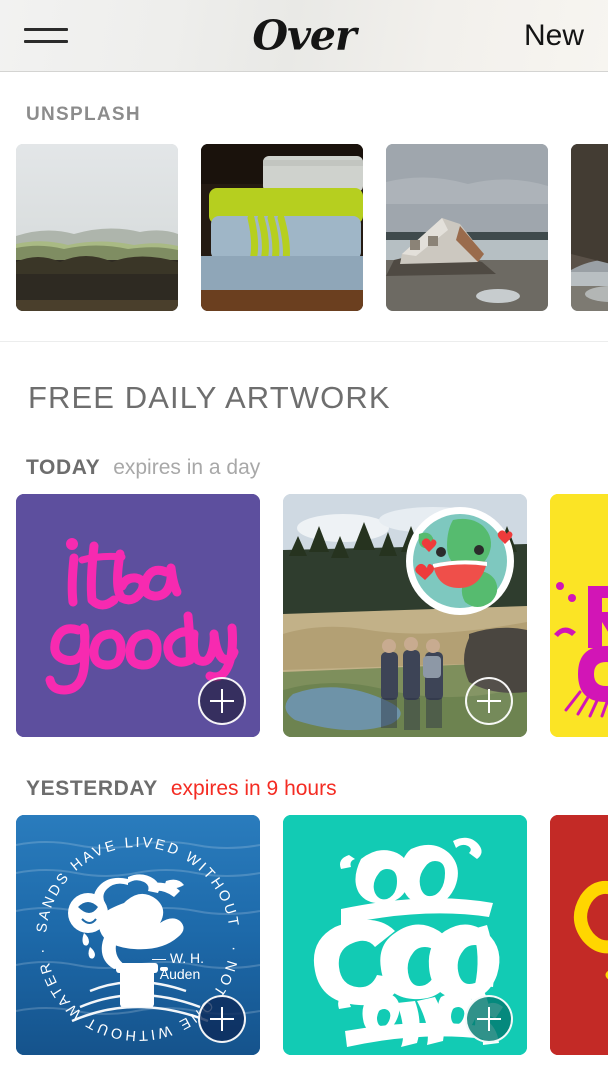 This screenshot has width=608, height=1080. Describe the element at coordinates (554, 36) in the screenshot. I see `new-button: New` at that location.